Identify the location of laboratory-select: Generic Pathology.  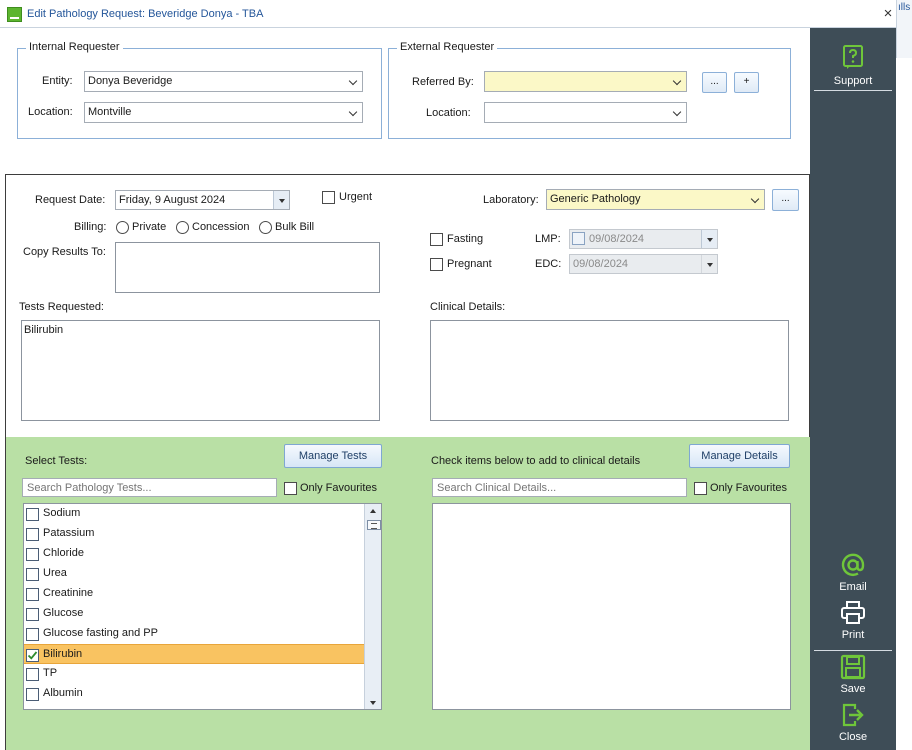
(655, 199).